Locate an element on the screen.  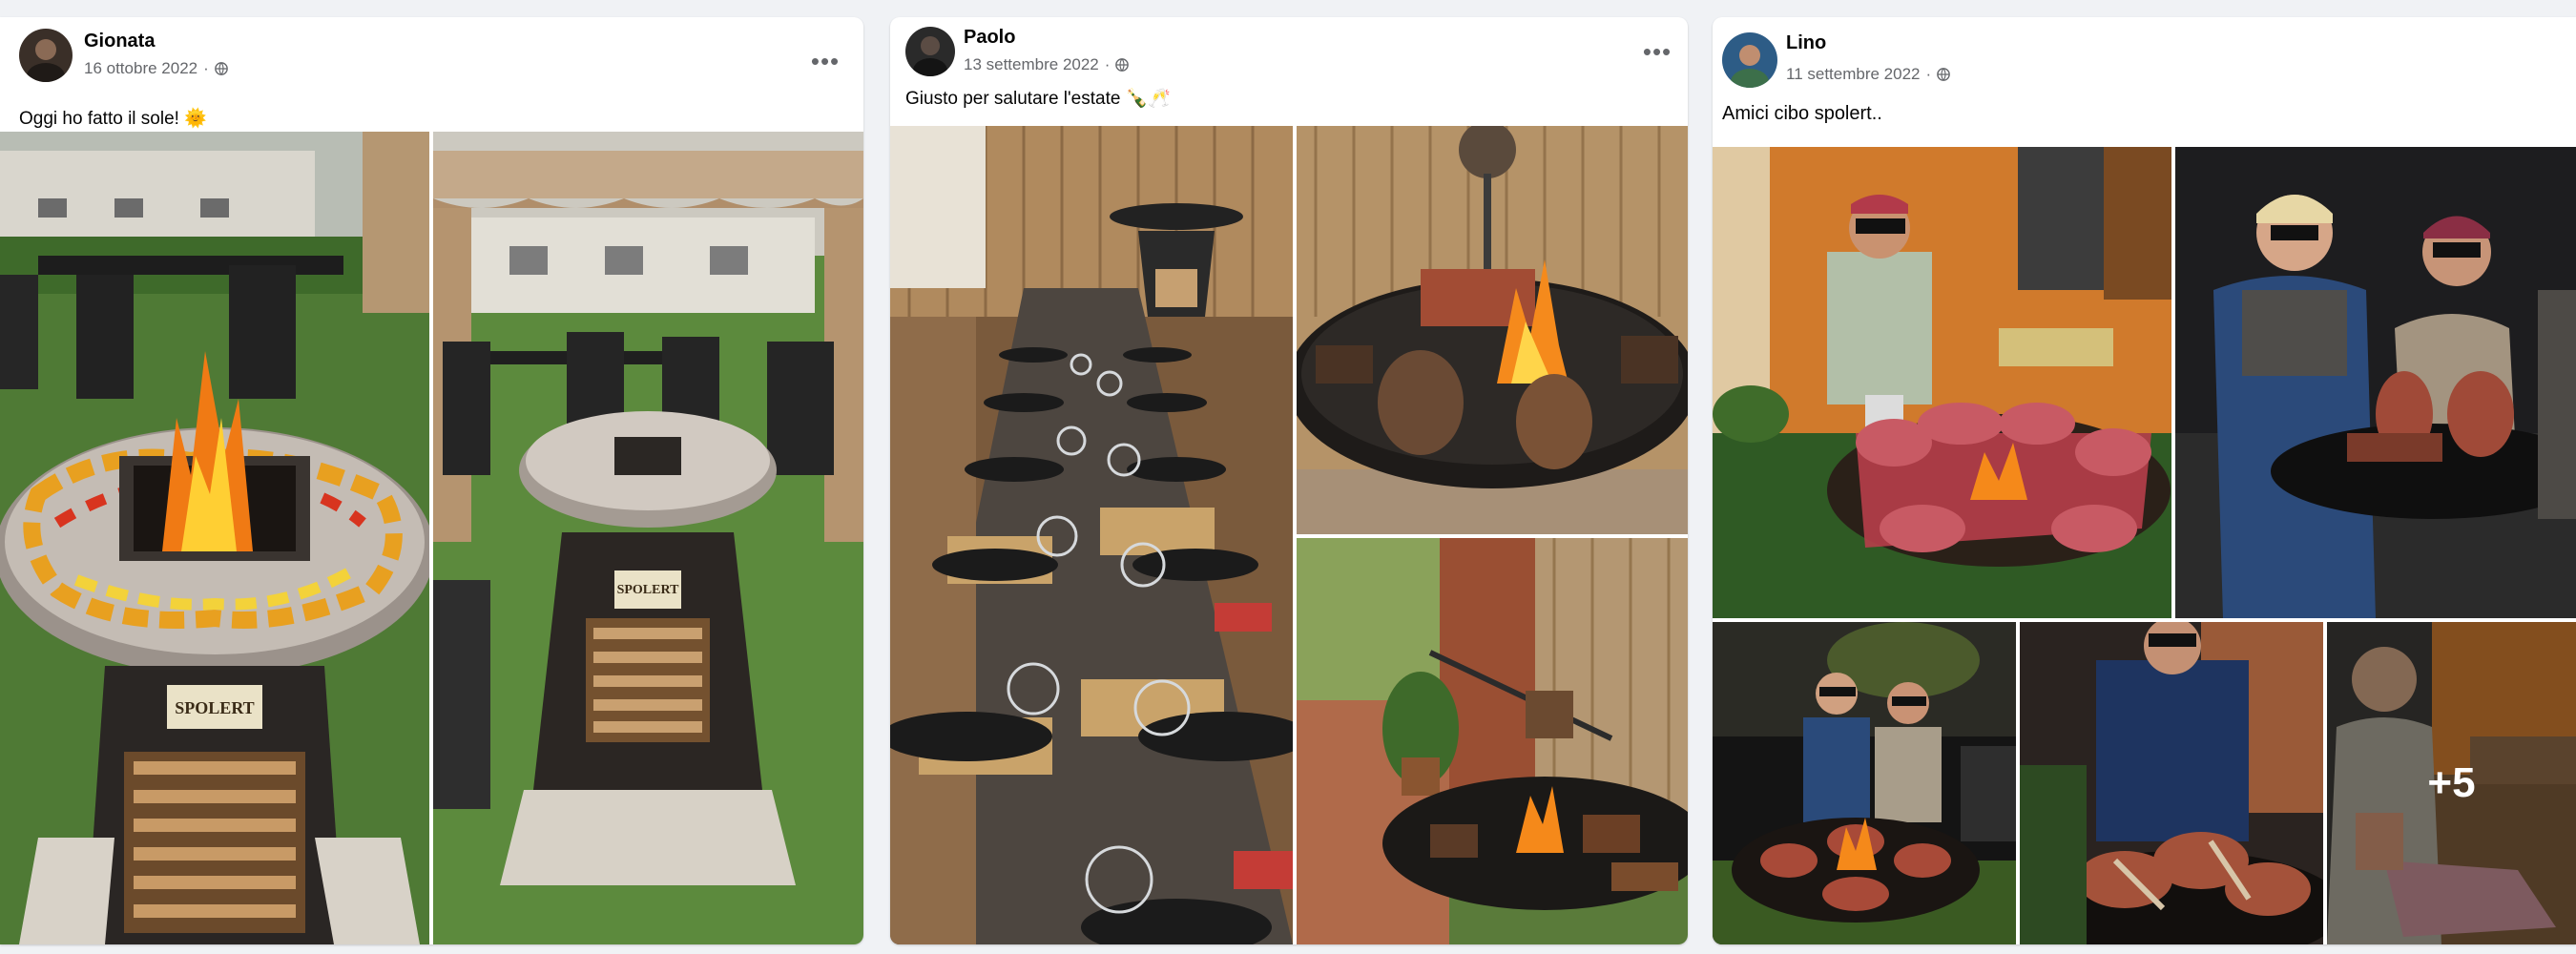
photo-grill-peppers: SPOLERT is located at coordinates (214, 538).